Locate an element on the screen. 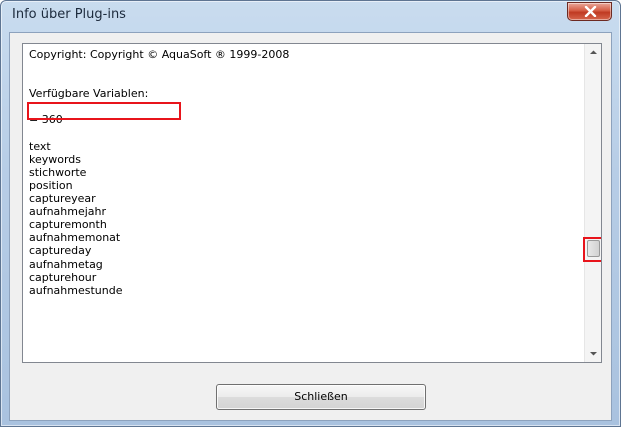 The image size is (621, 427). scroll-down-button is located at coordinates (593, 353).